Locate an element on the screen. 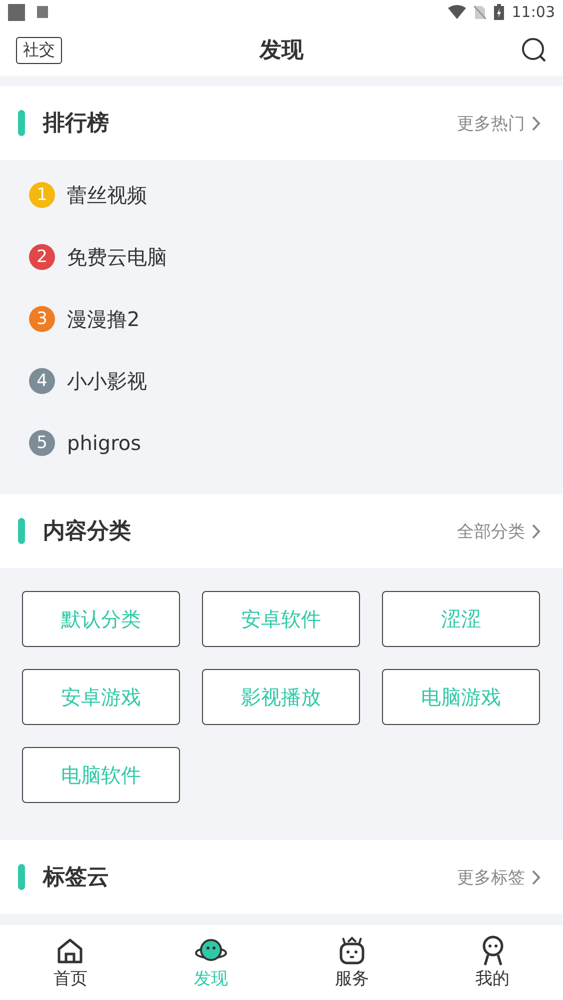 Image resolution: width=563 pixels, height=1000 pixels. ranking-item: phigros is located at coordinates (104, 443).